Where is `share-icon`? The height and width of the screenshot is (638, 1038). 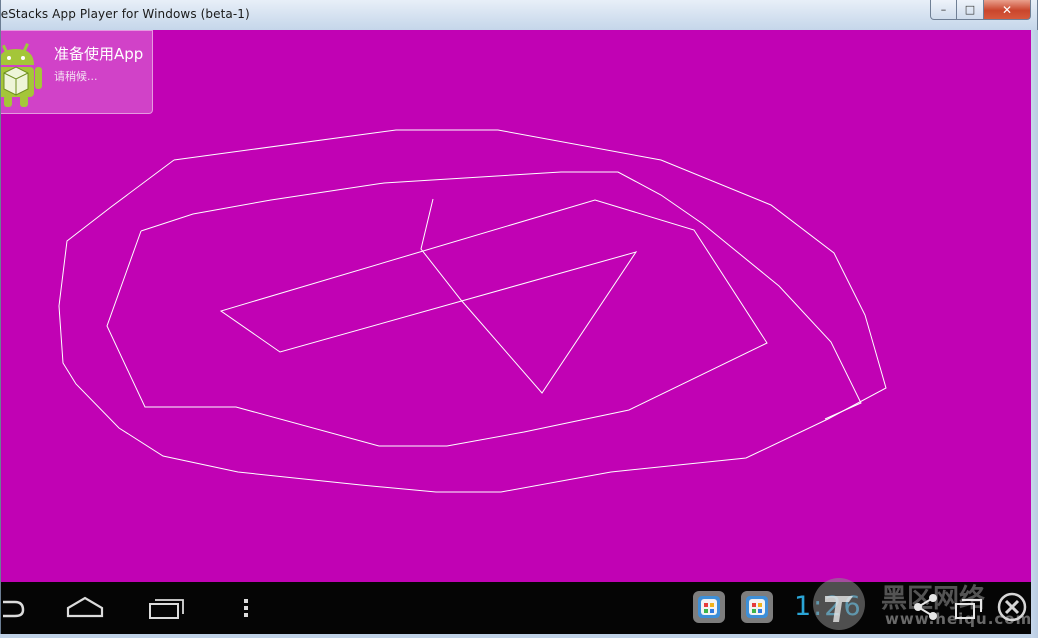
share-icon is located at coordinates (926, 607).